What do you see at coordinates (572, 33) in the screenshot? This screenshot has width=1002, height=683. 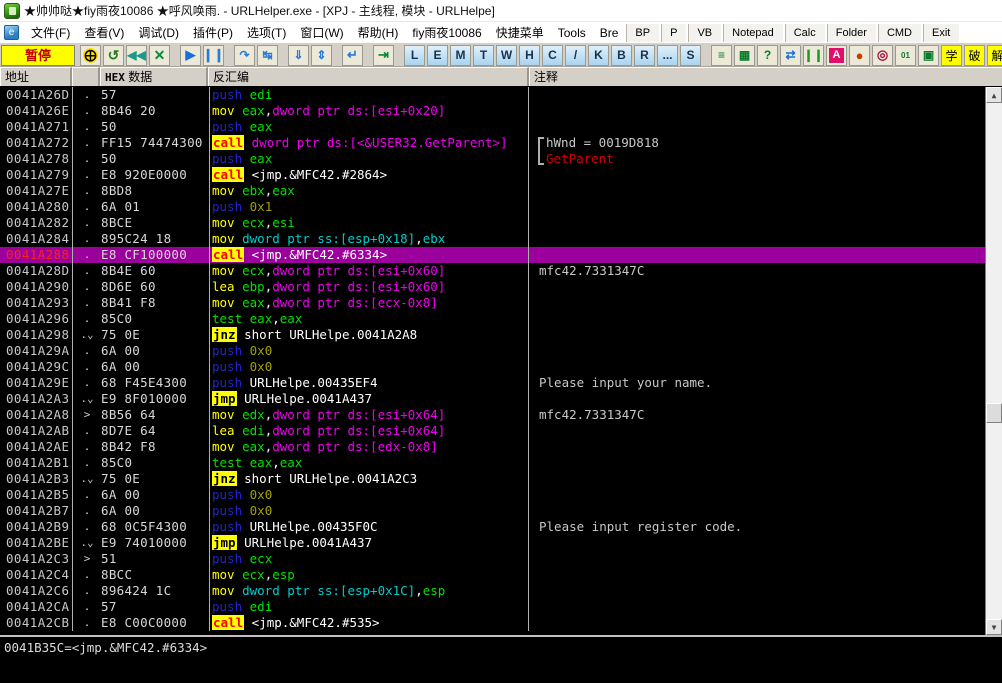 I see `menu-tools: Tools` at bounding box center [572, 33].